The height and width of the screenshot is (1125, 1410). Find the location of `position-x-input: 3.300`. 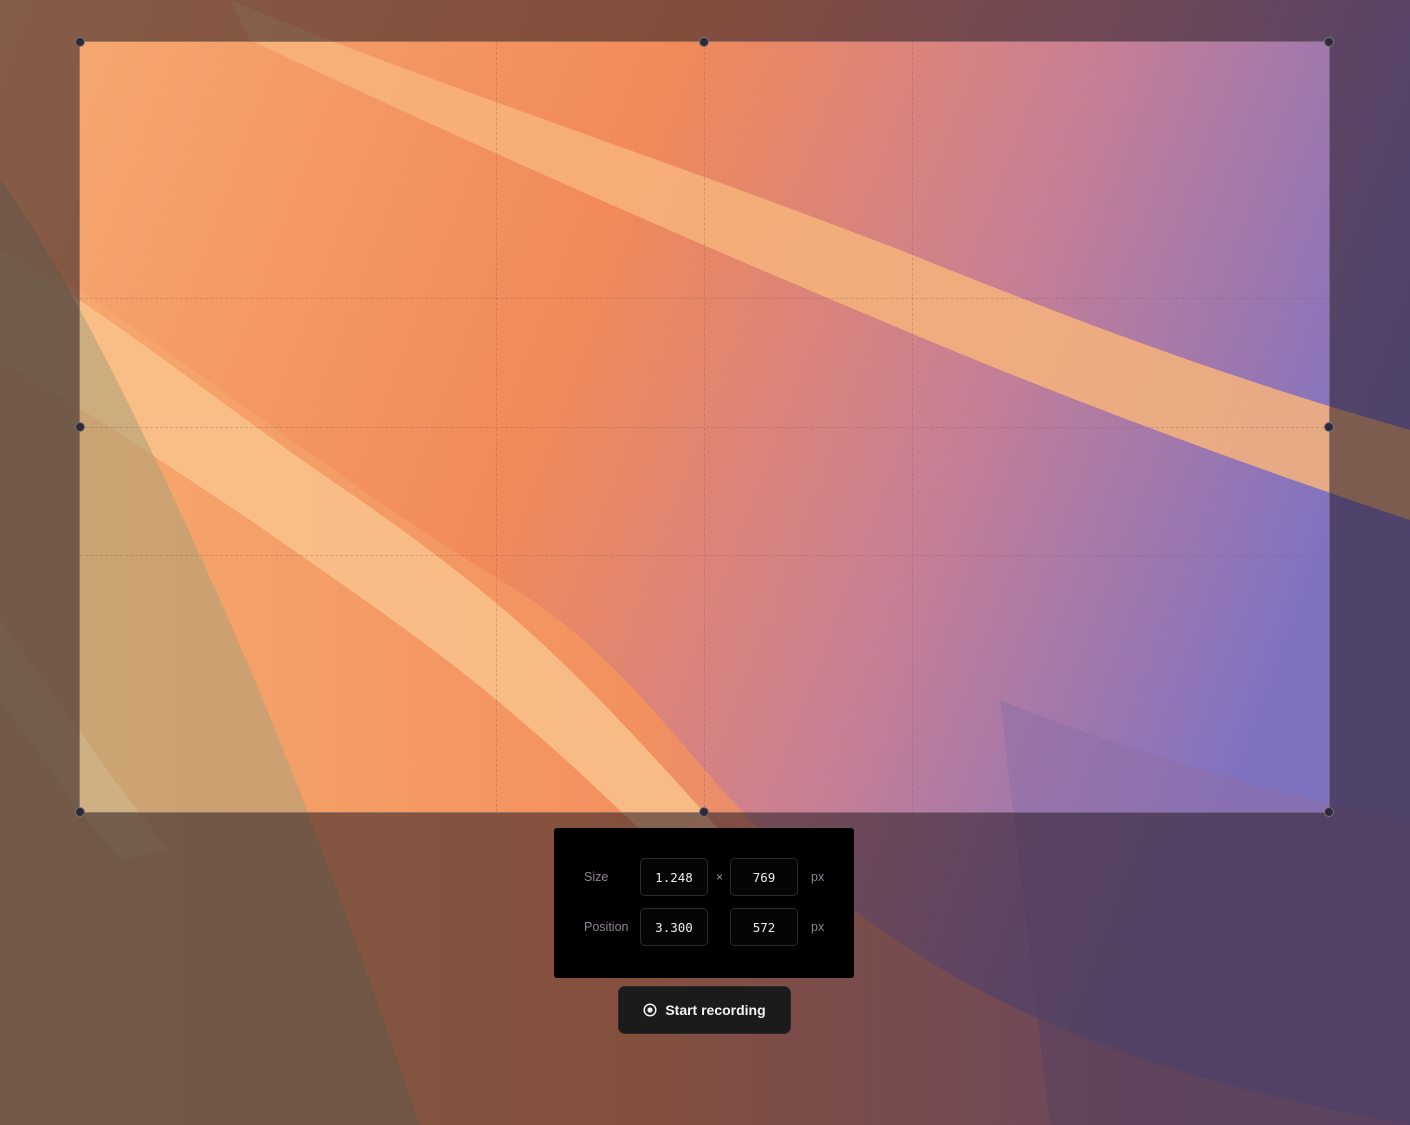

position-x-input: 3.300 is located at coordinates (674, 927).